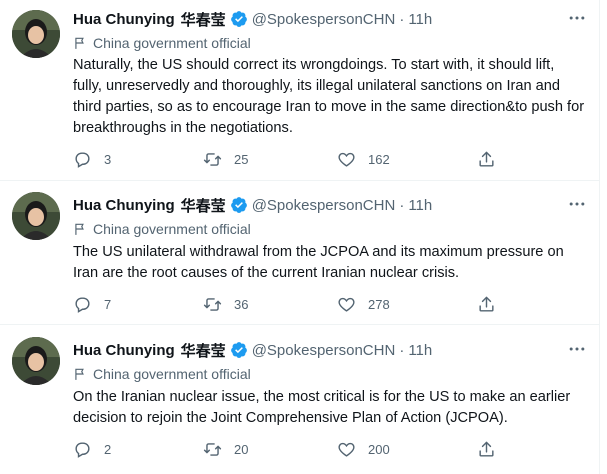 This screenshot has width=607, height=474. What do you see at coordinates (288, 304) in the screenshot?
I see `tweet-actions: 7 36 278` at bounding box center [288, 304].